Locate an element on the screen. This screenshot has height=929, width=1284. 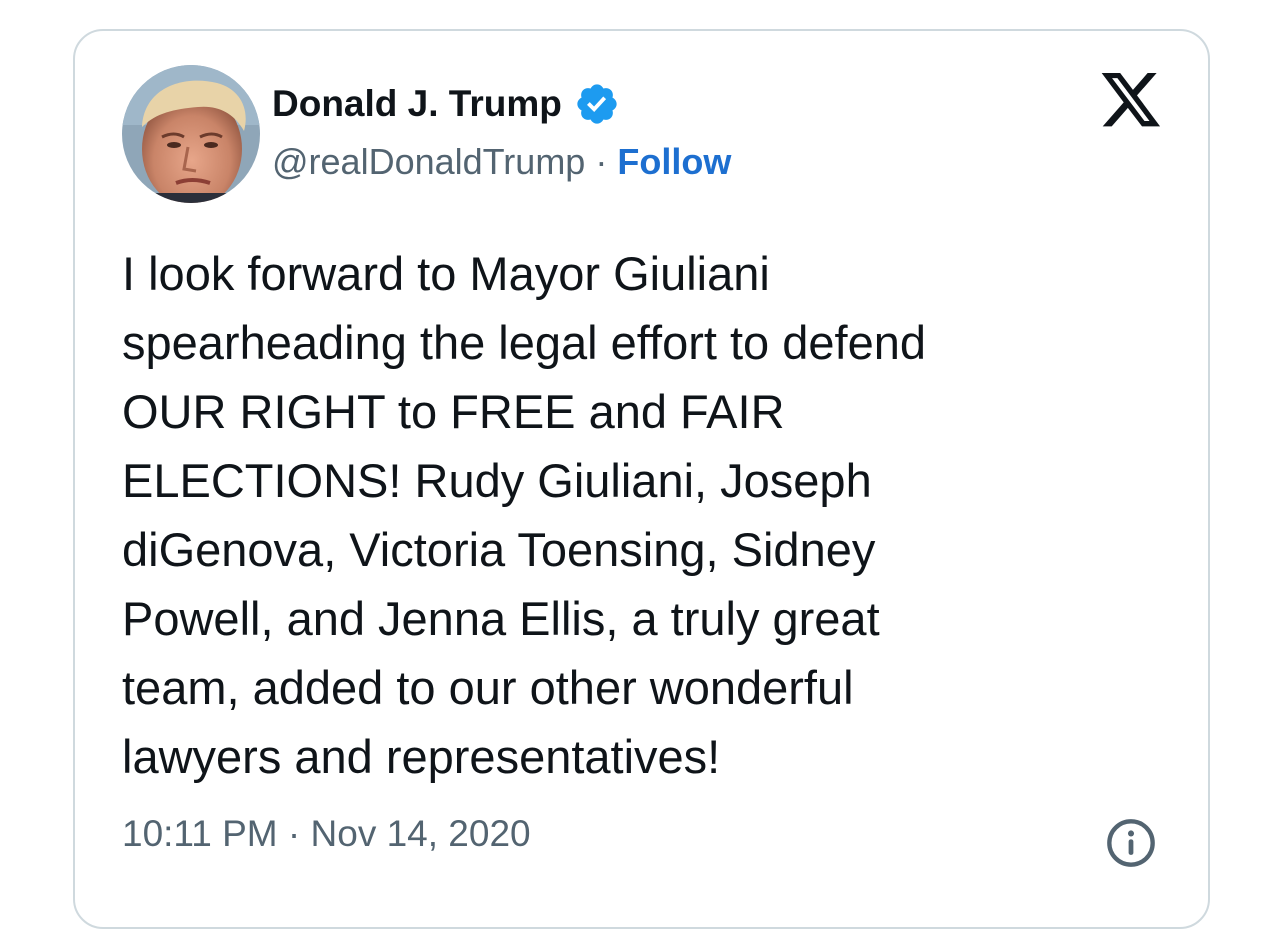
tweet-time: 10:11 PM is located at coordinates (200, 833).